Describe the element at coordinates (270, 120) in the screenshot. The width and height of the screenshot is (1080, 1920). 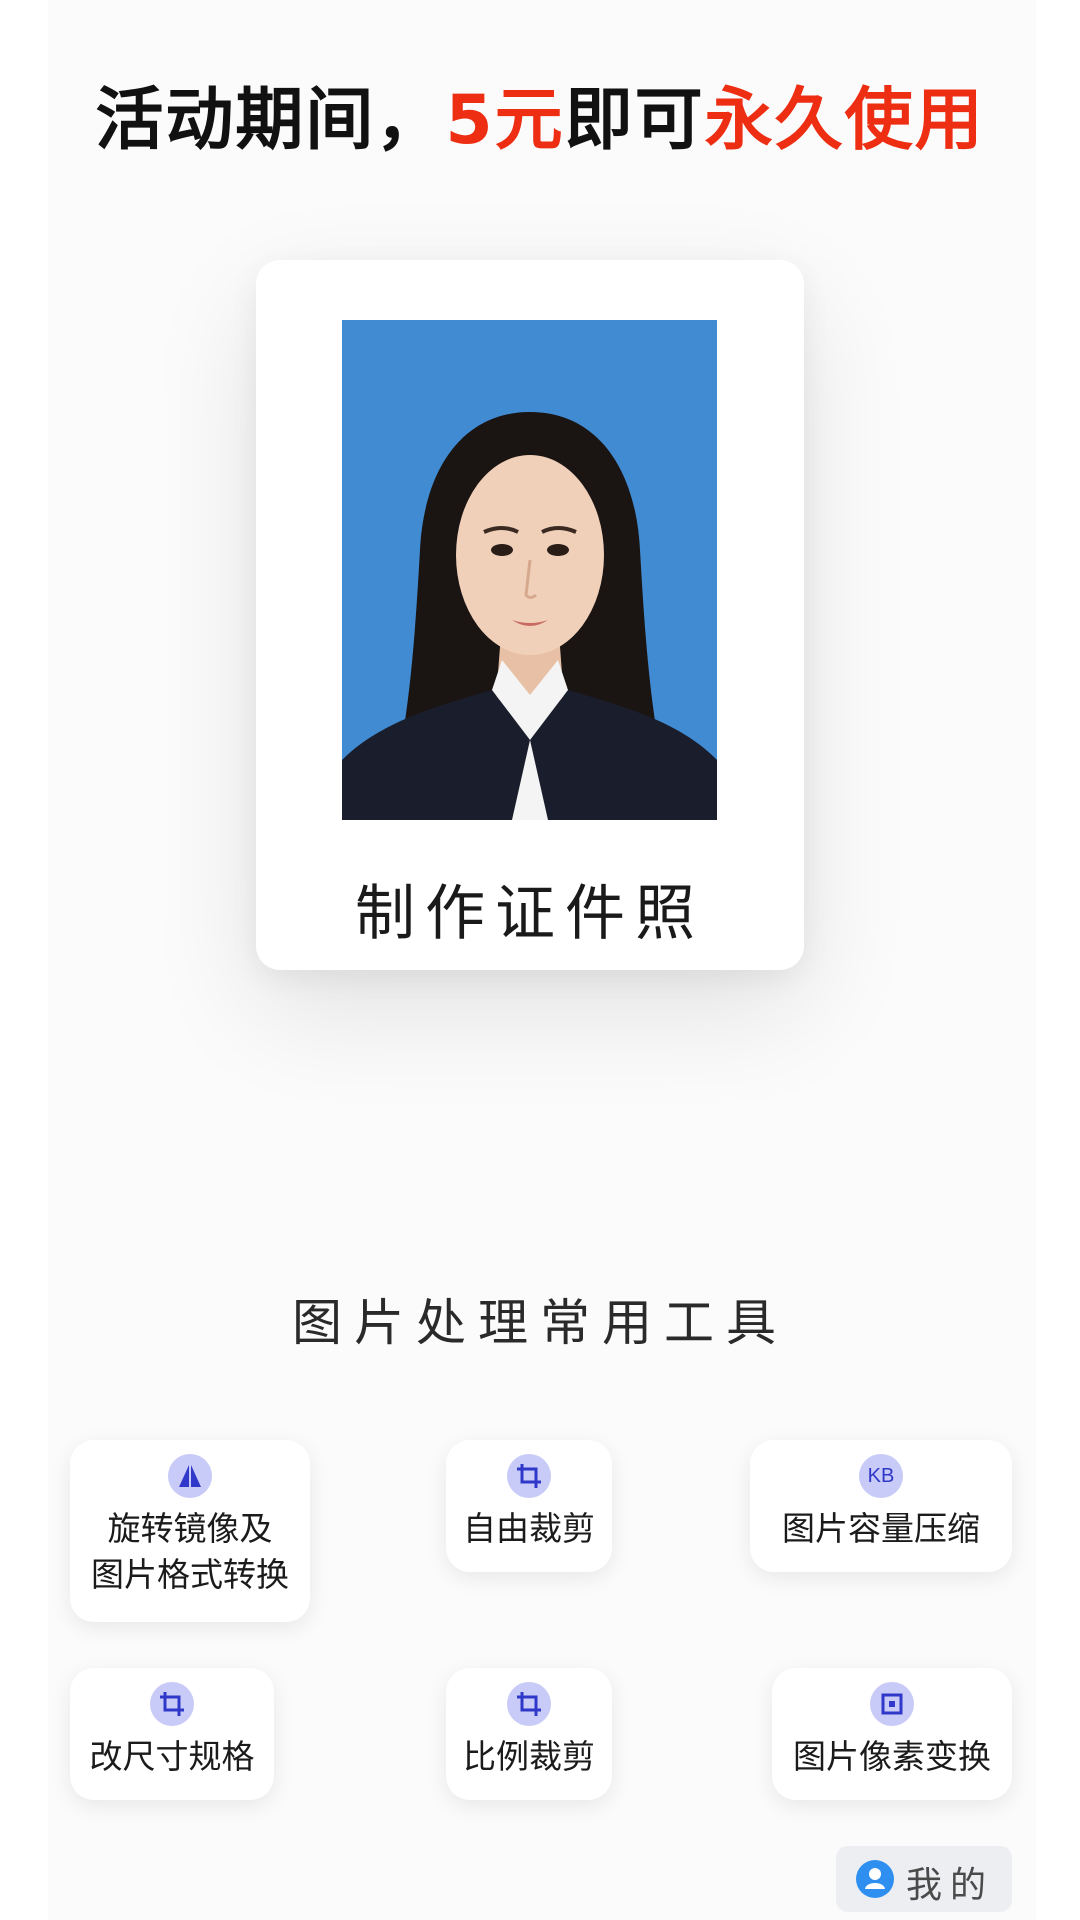
I see `promo-text-1: 活动期间，` at that location.